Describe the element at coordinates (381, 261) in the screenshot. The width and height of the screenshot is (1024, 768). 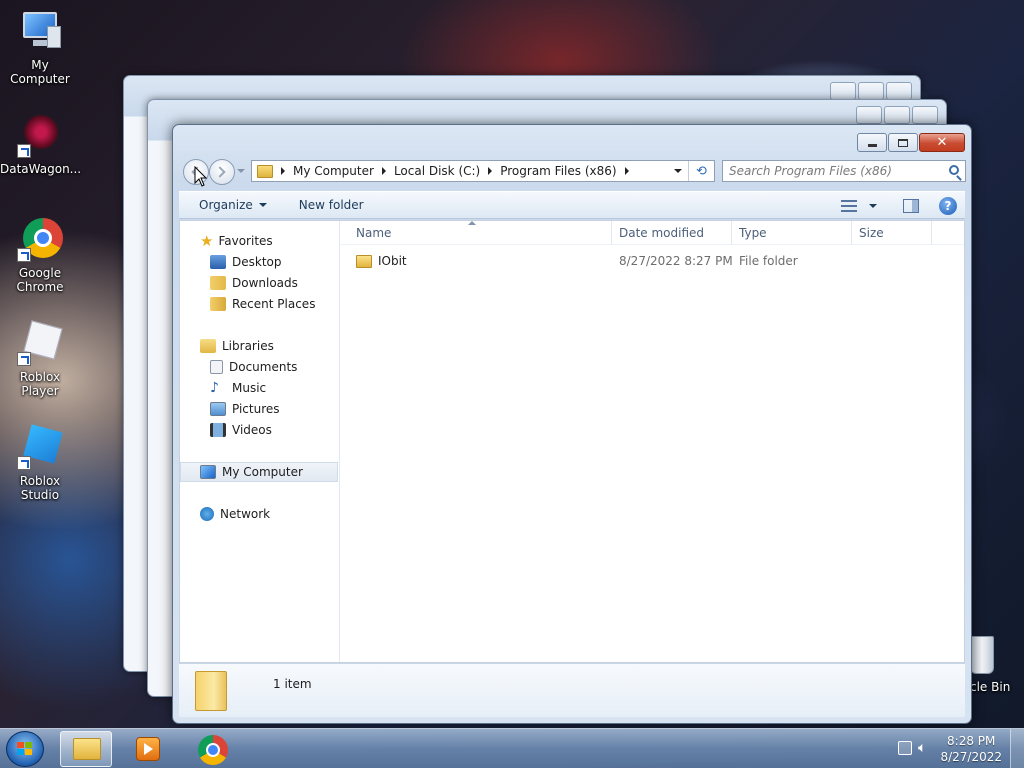
I see `file-name-cell: IObit` at that location.